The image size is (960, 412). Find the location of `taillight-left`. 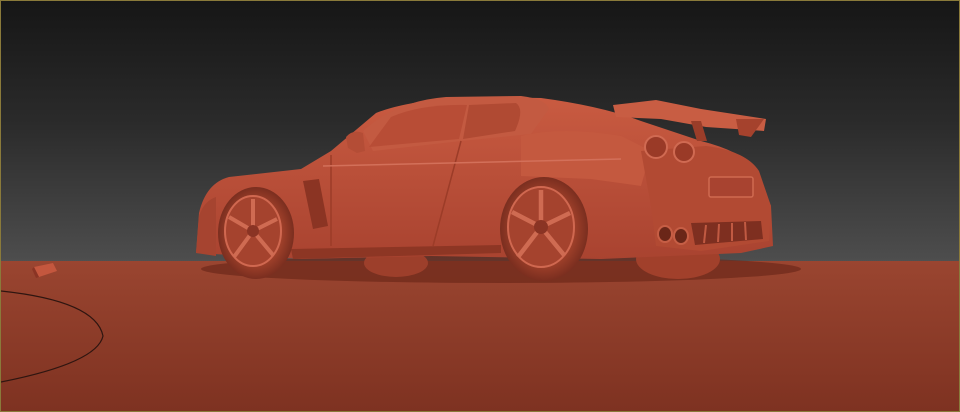

taillight-left is located at coordinates (656, 147).